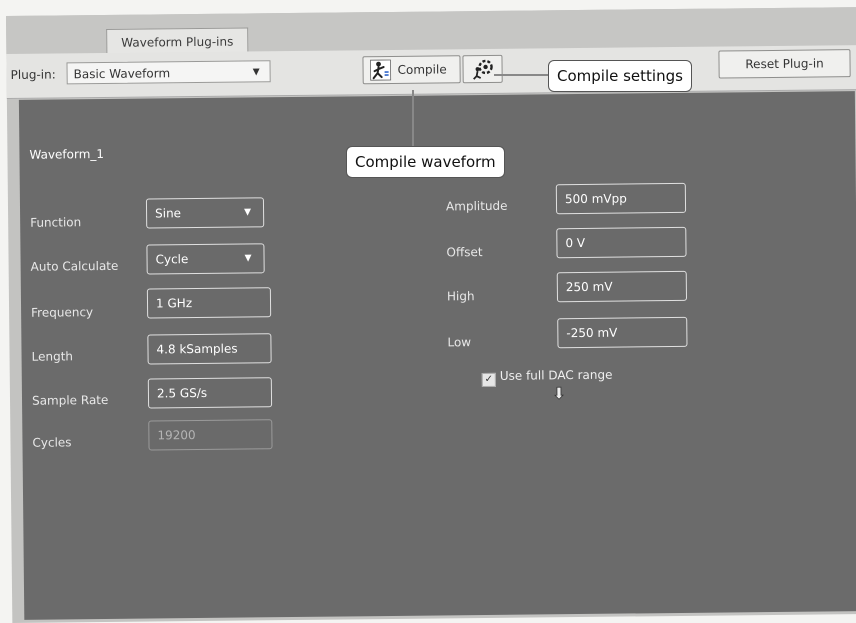  What do you see at coordinates (622, 332) in the screenshot?
I see `low-input: -250 mV` at bounding box center [622, 332].